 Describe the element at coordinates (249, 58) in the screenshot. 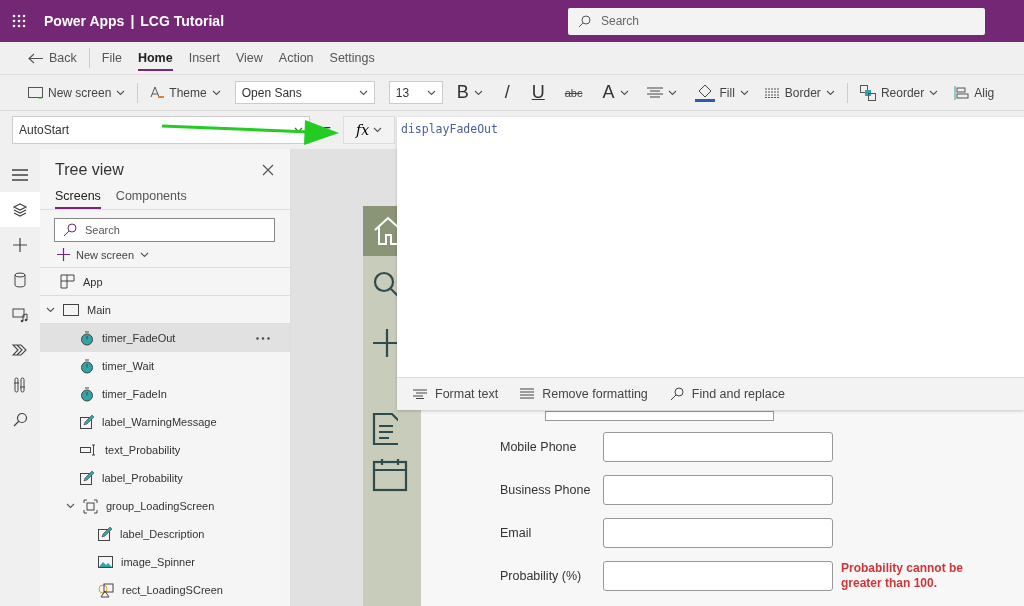

I see `menu-tab: View` at that location.